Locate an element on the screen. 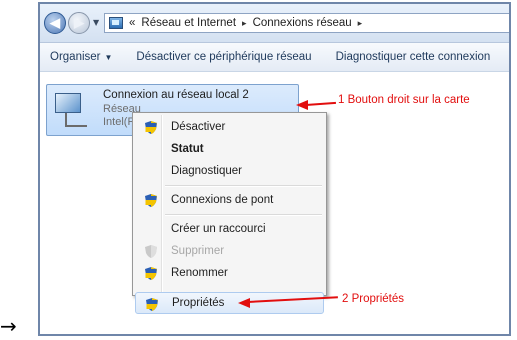 Image resolution: width=517 pixels, height=340 pixels. back-button: ◀ is located at coordinates (55, 23).